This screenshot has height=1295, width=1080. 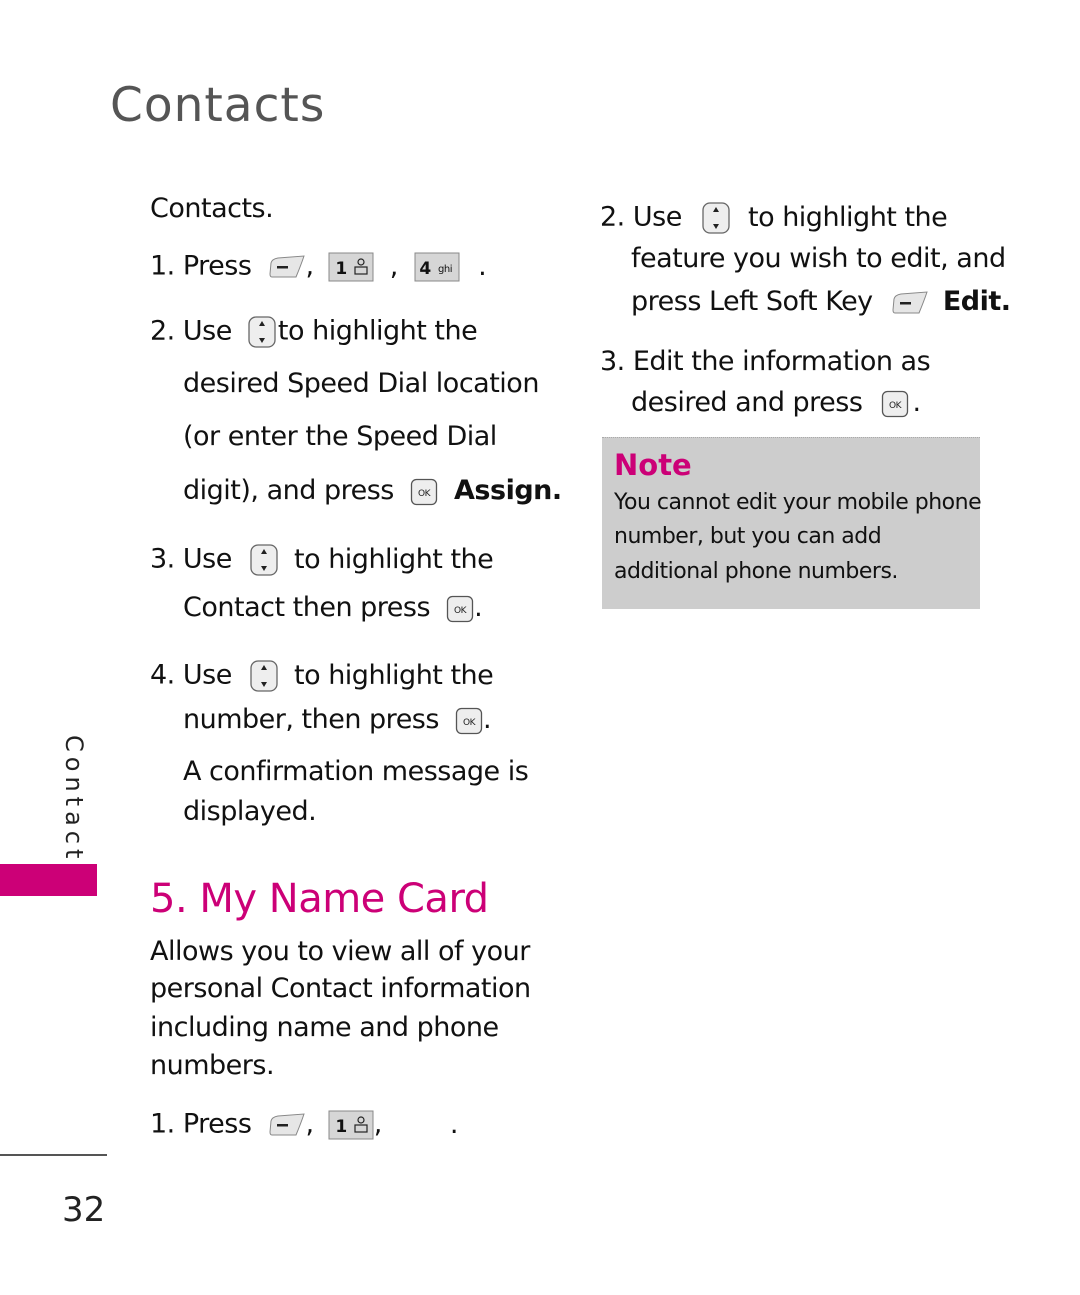 I want to click on right-step-2: 2. Use to highlight the, so click(x=774, y=217).